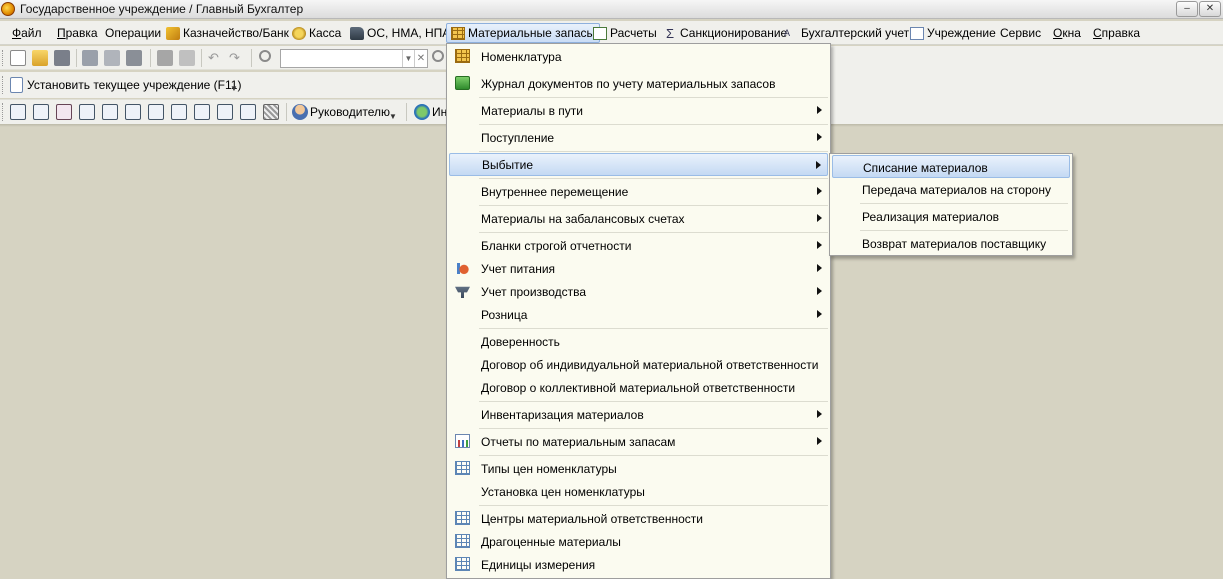 The height and width of the screenshot is (579, 1223). I want to click on globe-icon, so click(422, 112).